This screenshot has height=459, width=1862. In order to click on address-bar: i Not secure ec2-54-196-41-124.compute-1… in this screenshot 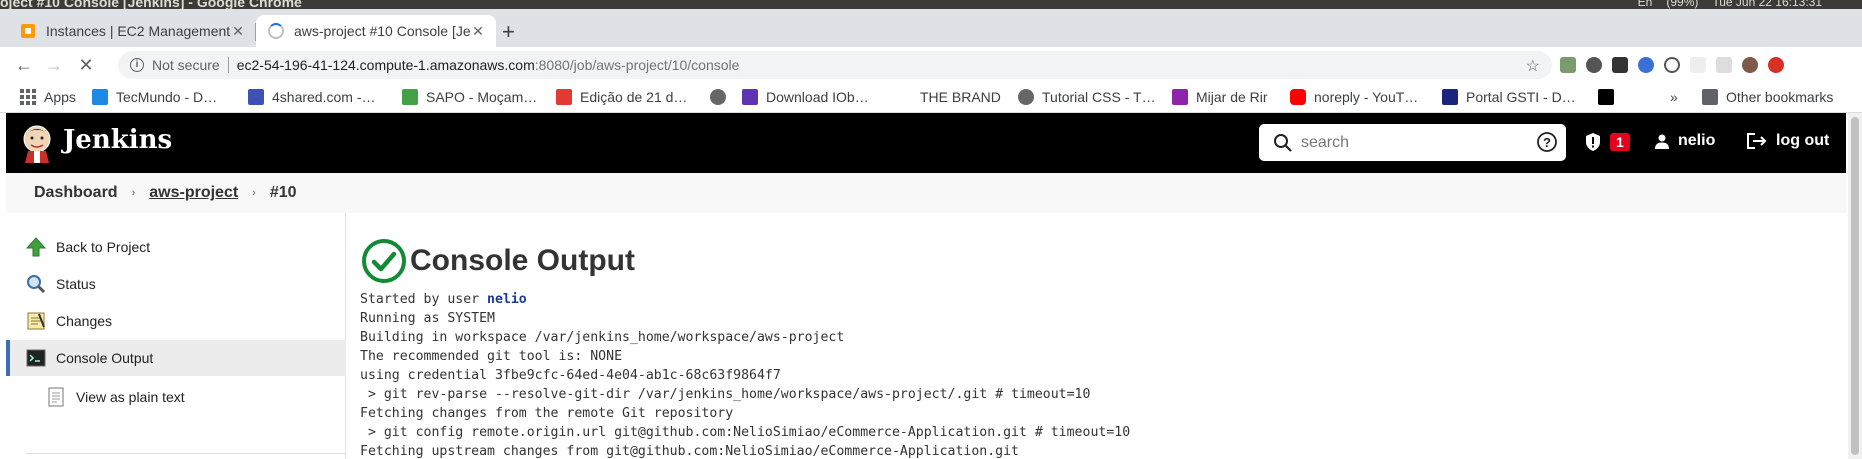, I will do `click(835, 65)`.